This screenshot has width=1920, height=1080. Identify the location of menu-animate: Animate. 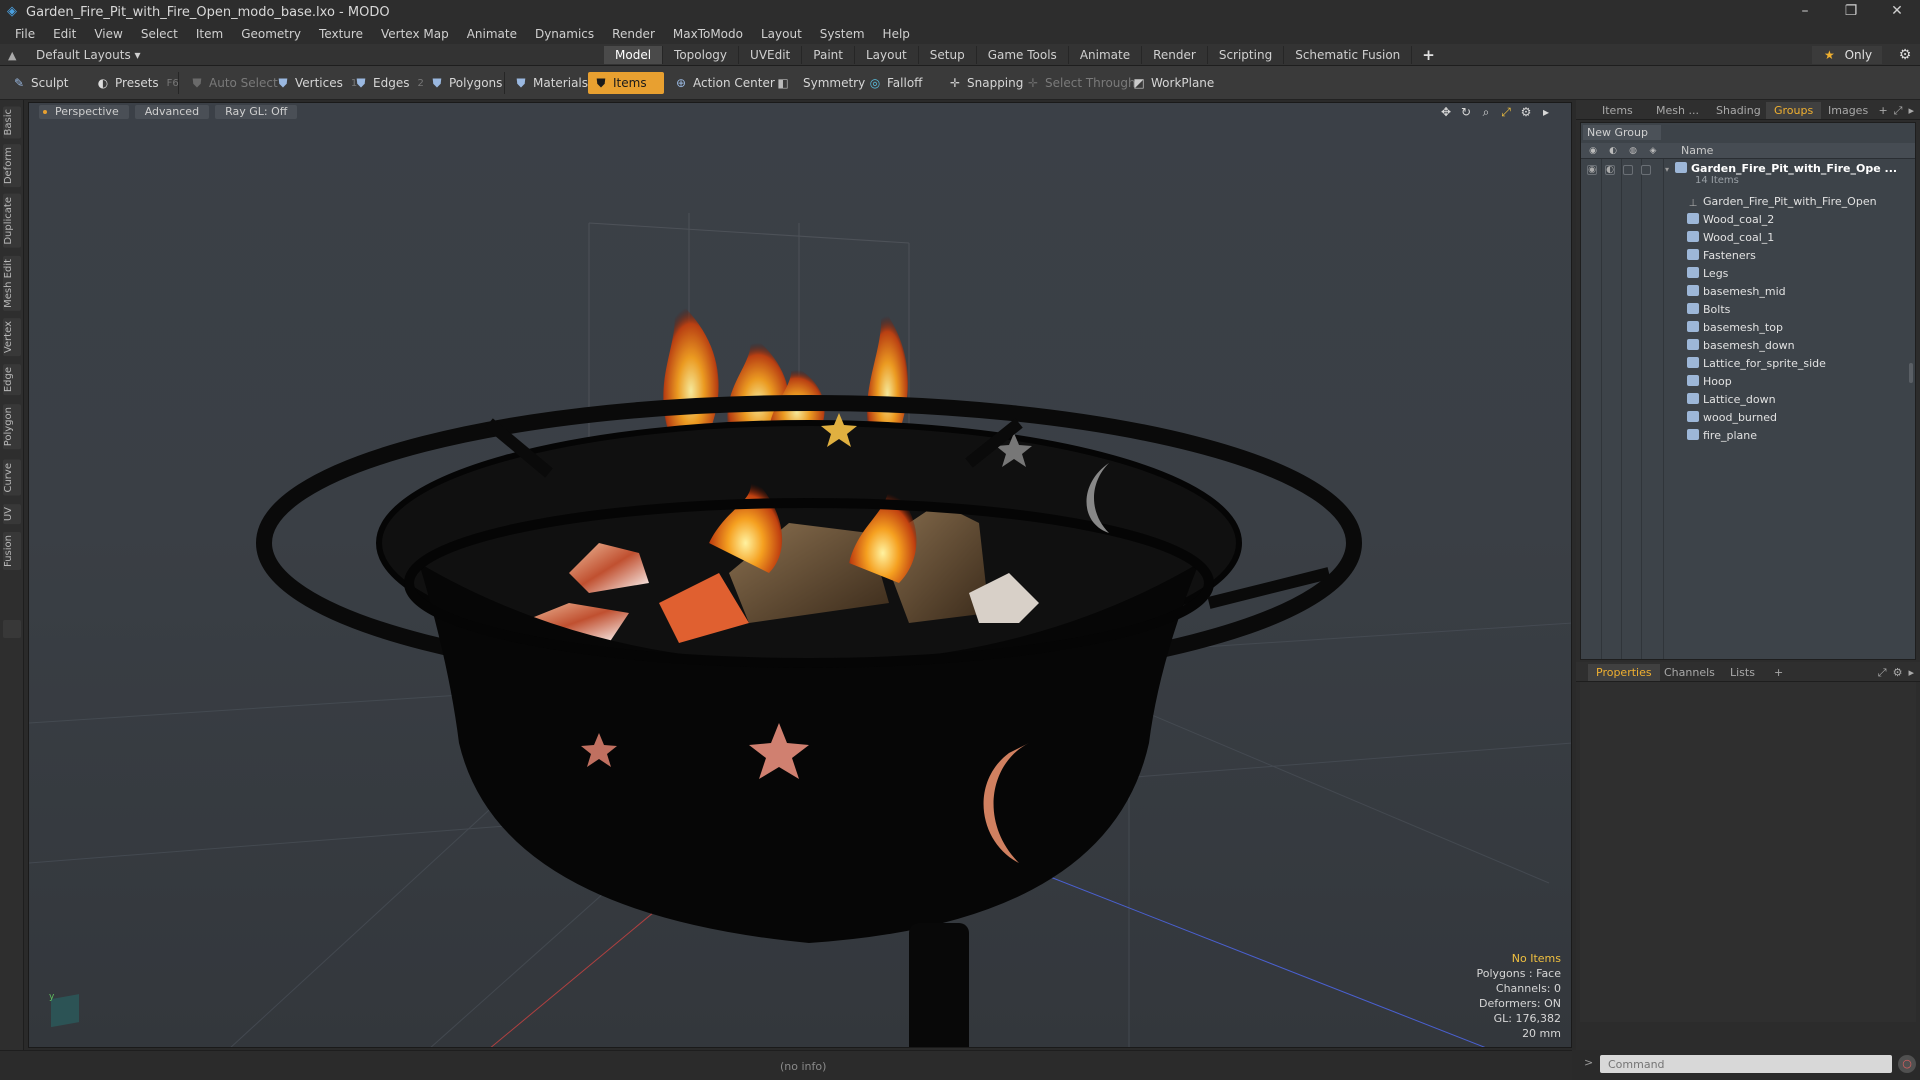
(492, 34).